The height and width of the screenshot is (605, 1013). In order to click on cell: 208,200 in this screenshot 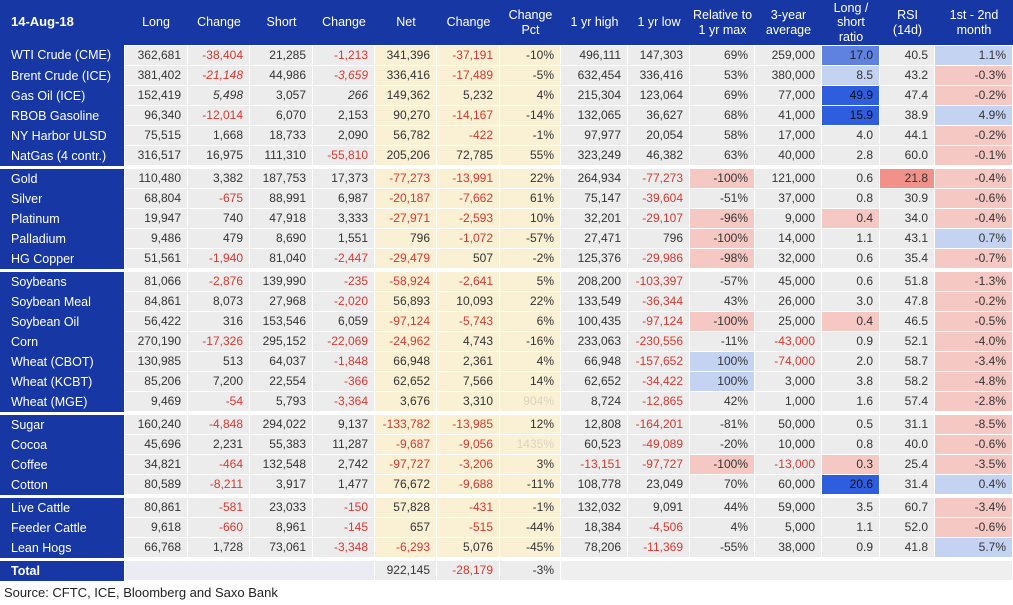, I will do `click(594, 281)`.